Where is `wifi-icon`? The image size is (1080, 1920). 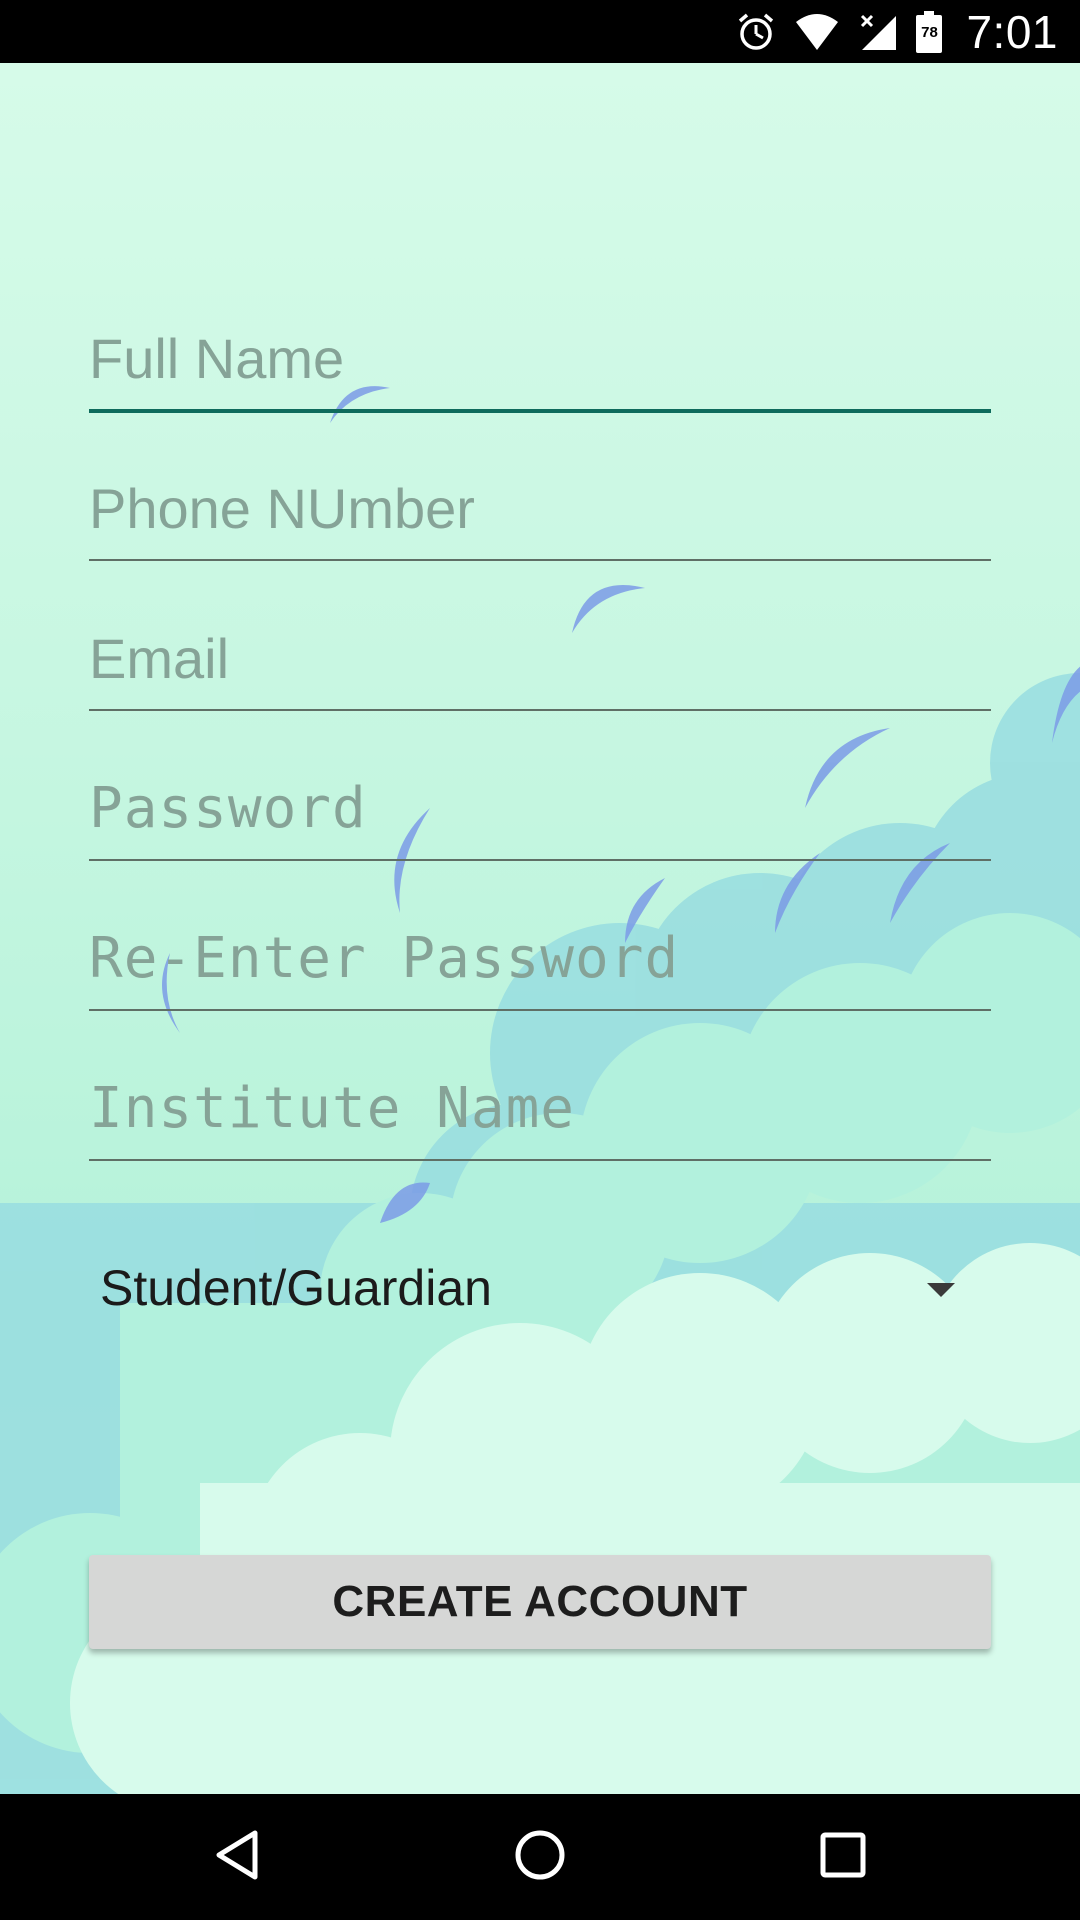 wifi-icon is located at coordinates (817, 32).